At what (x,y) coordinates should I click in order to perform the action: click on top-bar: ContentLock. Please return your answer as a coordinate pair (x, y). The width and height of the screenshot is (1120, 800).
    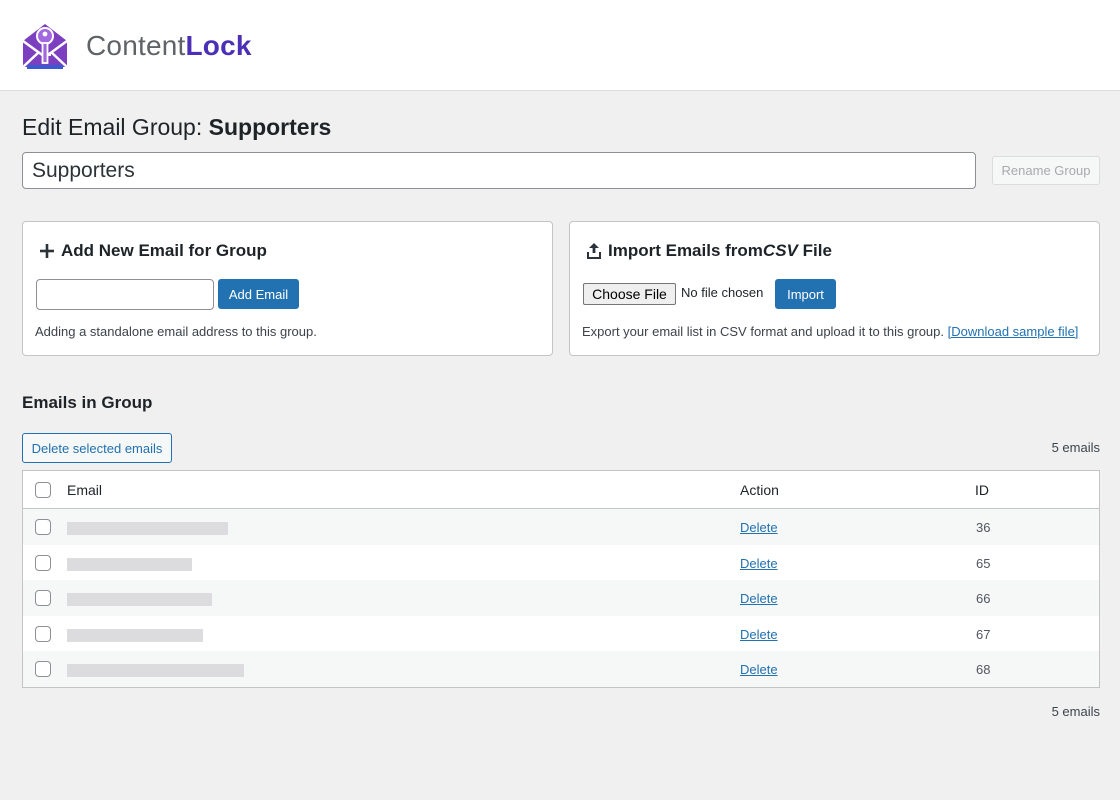
    Looking at the image, I should click on (560, 45).